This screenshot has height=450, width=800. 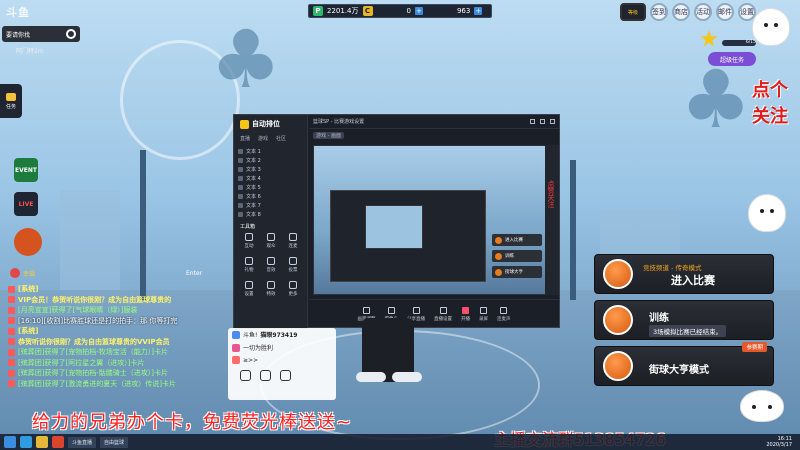 I want to click on scene-item: 文本 7, so click(x=271, y=205).